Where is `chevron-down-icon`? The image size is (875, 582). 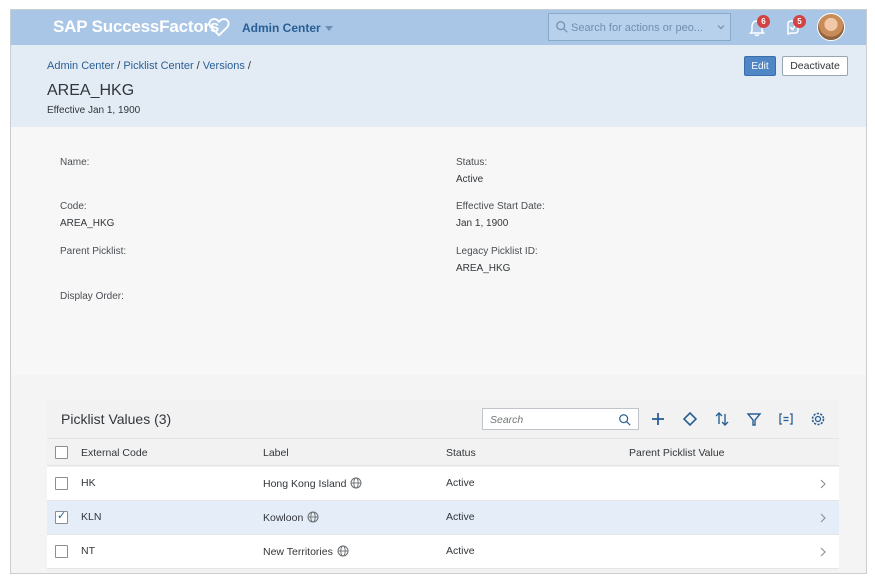
chevron-down-icon is located at coordinates (721, 27).